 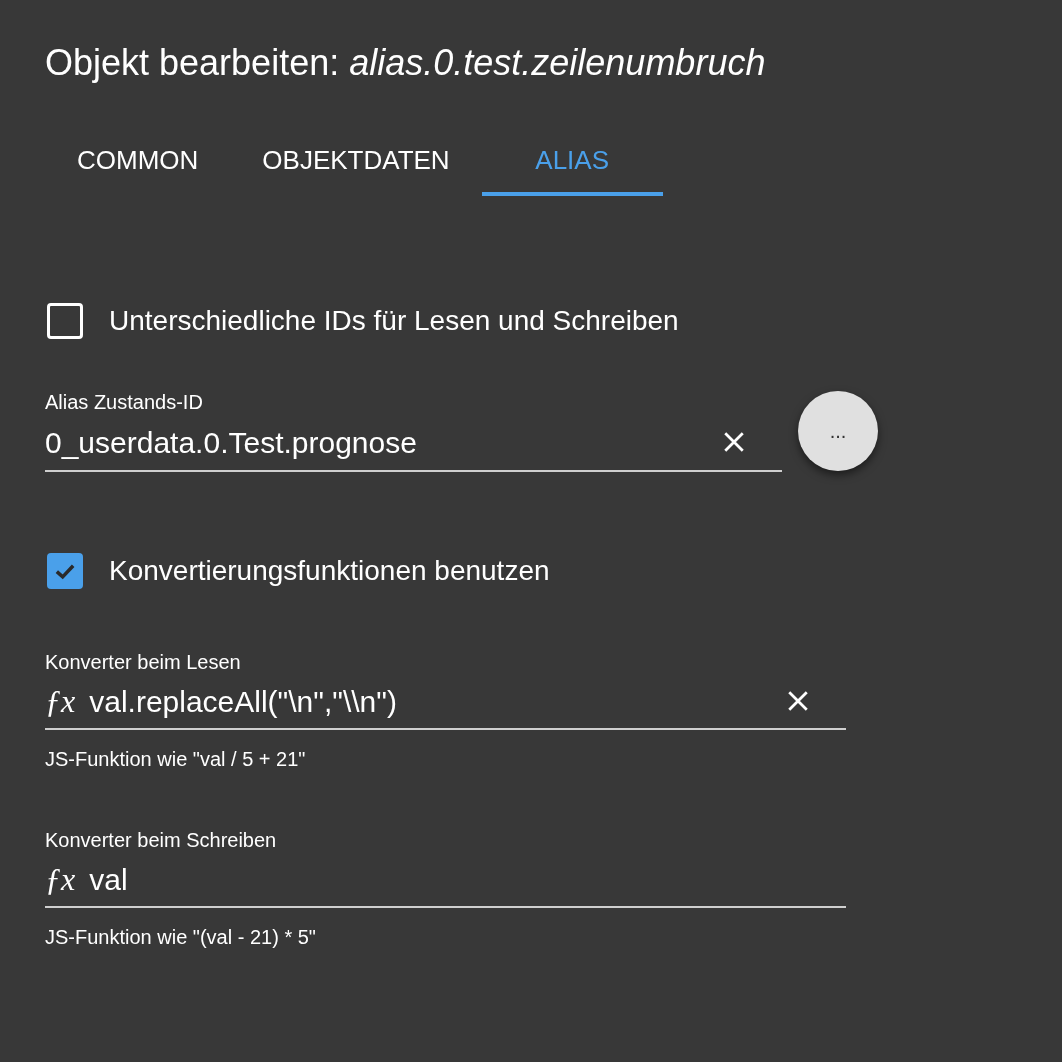 What do you see at coordinates (329, 571) in the screenshot?
I see `checkbox-label: Konvertierungsfunktionen benutzen` at bounding box center [329, 571].